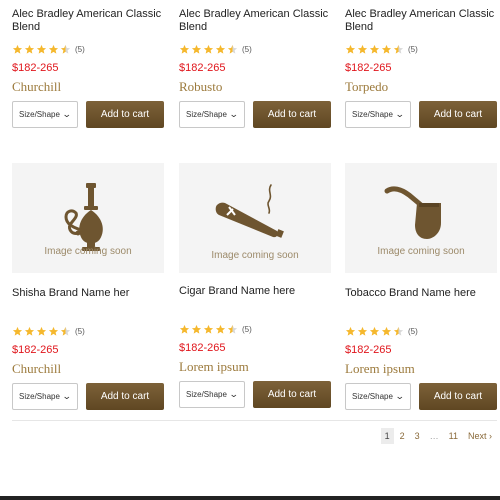  Describe the element at coordinates (214, 366) in the screenshot. I see `variant-name: Lorem ipsum` at that location.